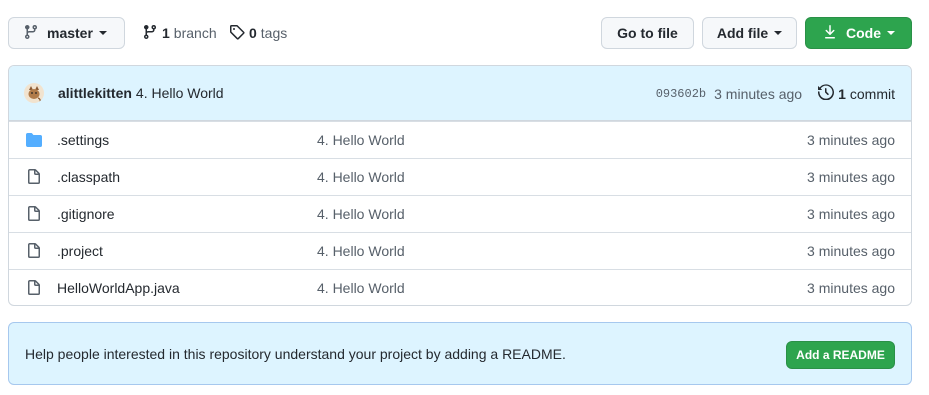 This screenshot has width=929, height=395. What do you see at coordinates (742, 33) in the screenshot?
I see `add-file-label: Add file` at bounding box center [742, 33].